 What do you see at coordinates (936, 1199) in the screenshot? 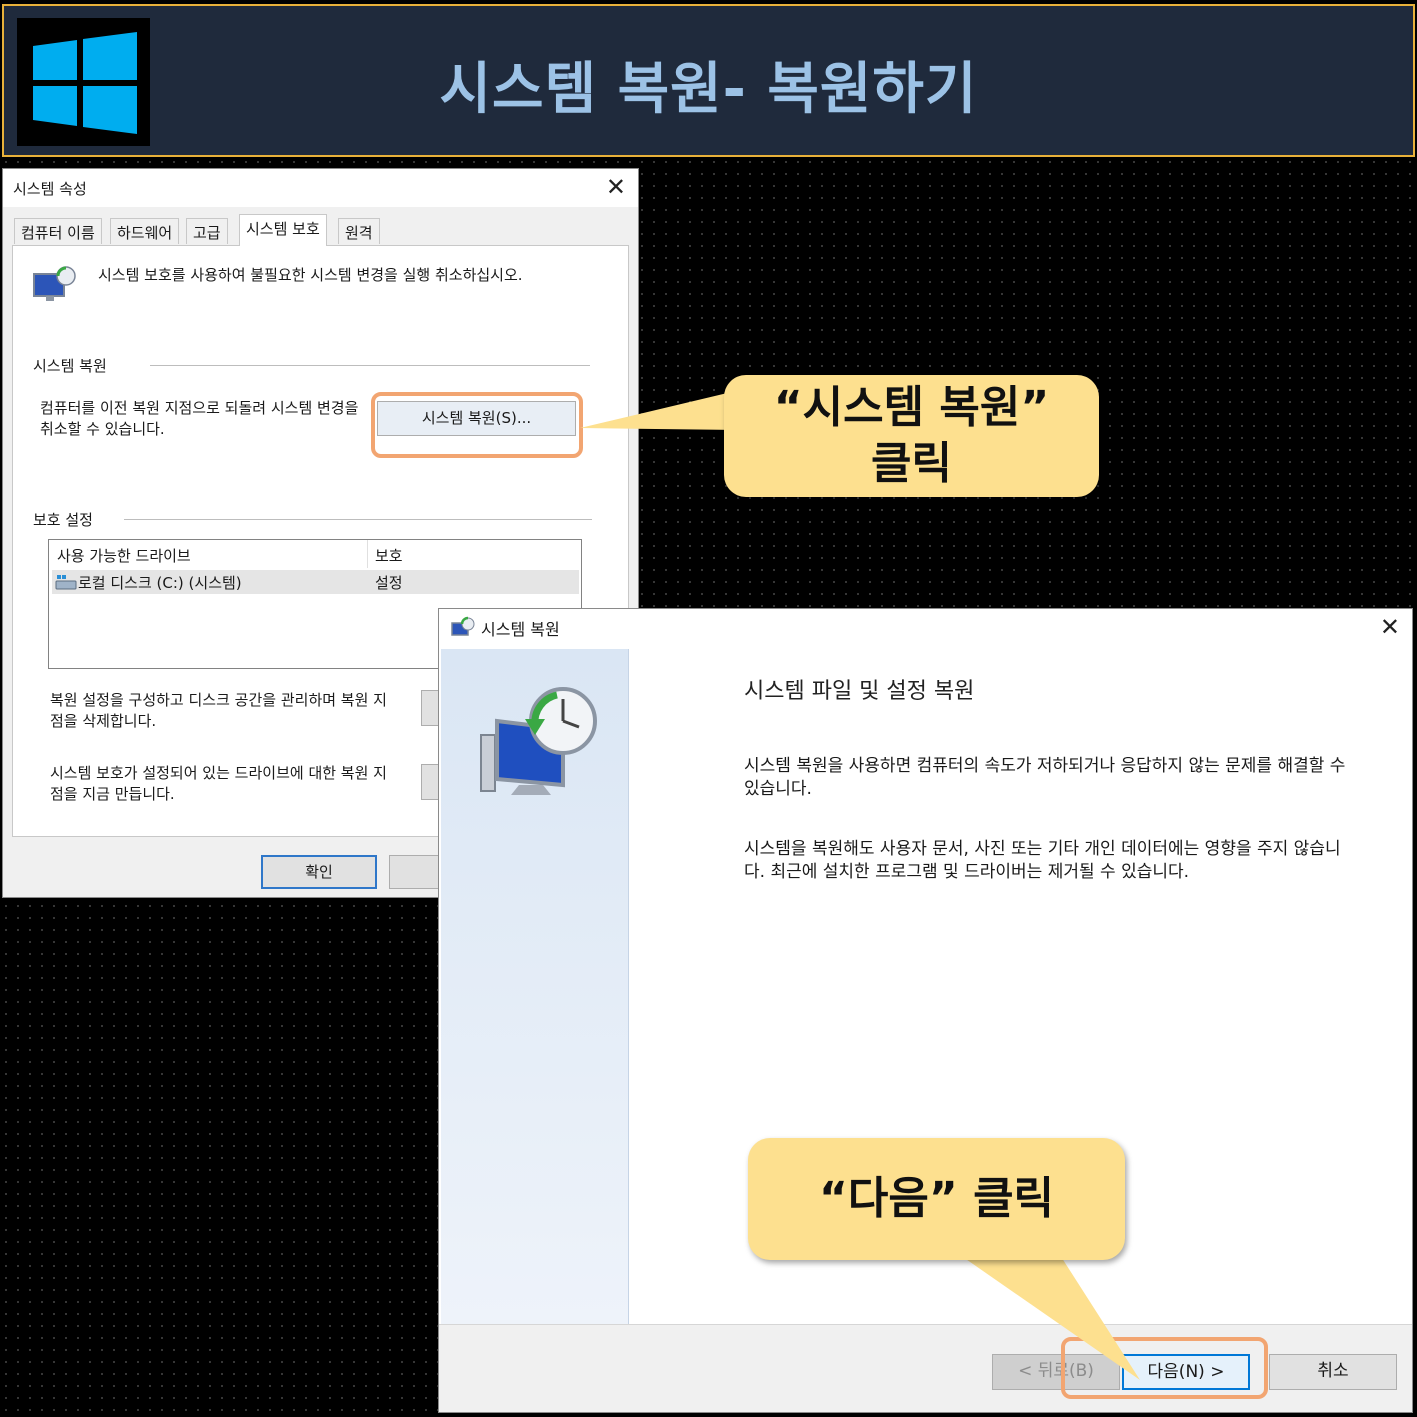
I see `callout-next-click: “다음” 클릭` at bounding box center [936, 1199].